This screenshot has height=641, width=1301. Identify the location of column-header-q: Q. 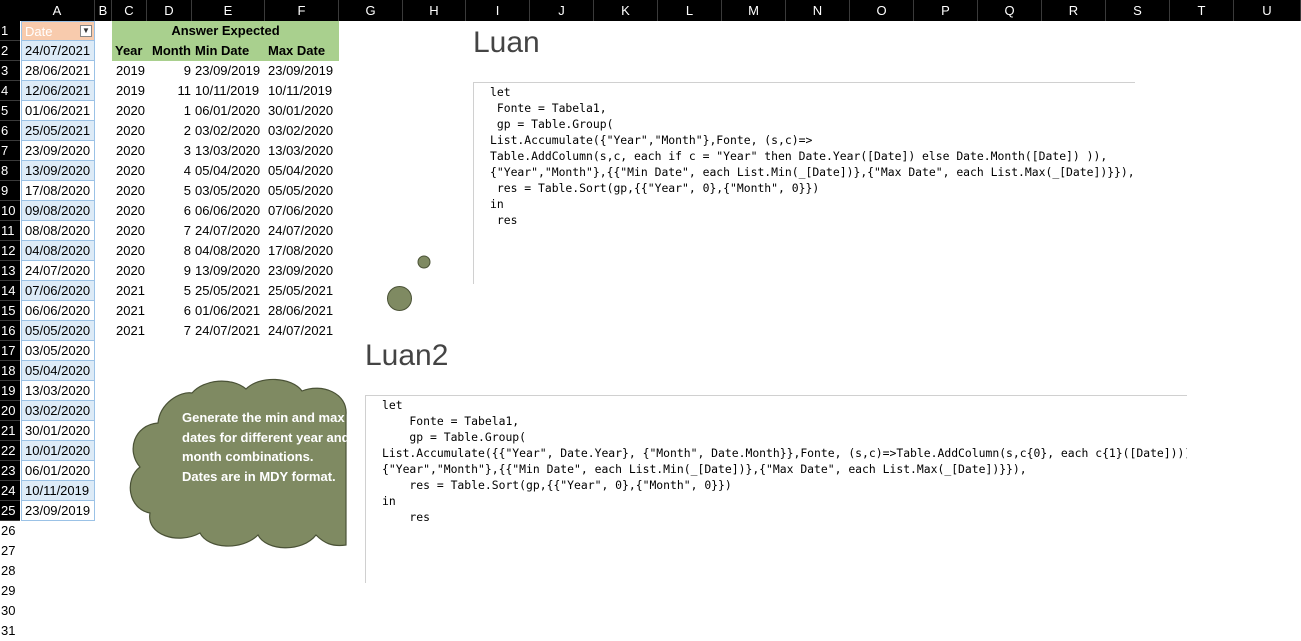
(1010, 10).